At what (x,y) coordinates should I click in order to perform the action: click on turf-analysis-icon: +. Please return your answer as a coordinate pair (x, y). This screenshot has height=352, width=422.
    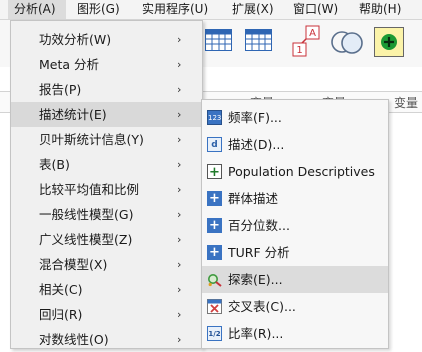
    Looking at the image, I should click on (214, 252).